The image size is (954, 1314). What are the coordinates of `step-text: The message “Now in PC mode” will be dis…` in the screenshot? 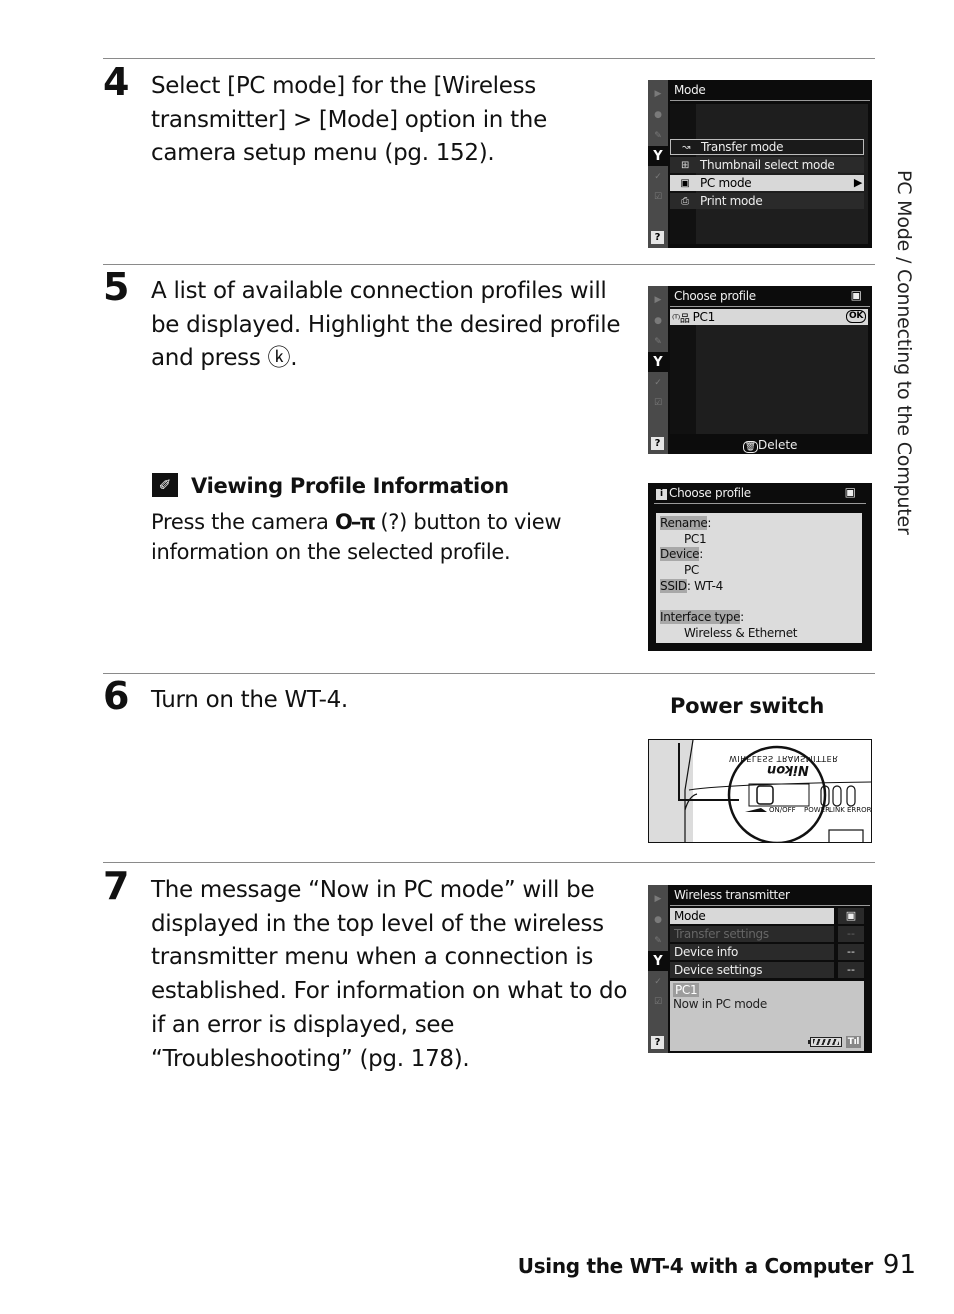 It's located at (389, 974).